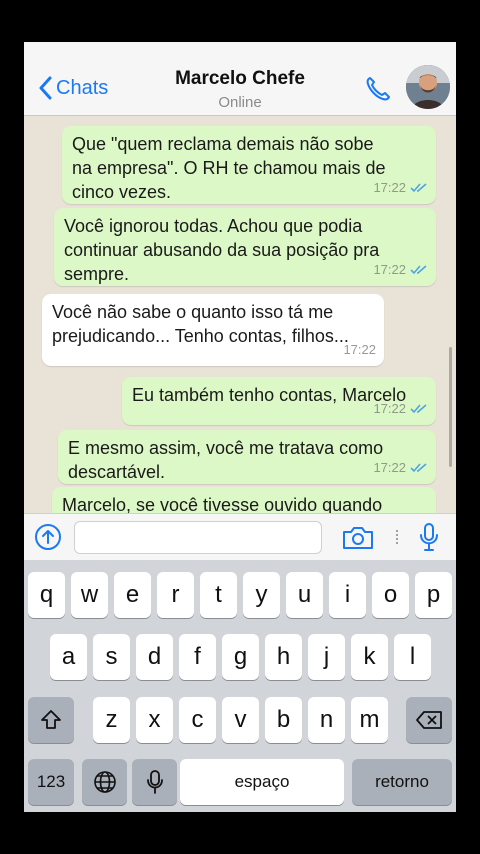  I want to click on message-bubble-outgoing: Marcelo, se você tivesse ouvido quando, so click(244, 500).